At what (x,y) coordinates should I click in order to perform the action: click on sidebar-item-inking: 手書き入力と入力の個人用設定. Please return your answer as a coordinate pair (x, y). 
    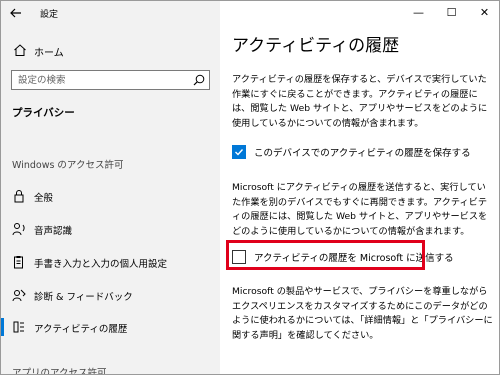
    Looking at the image, I should click on (110, 262).